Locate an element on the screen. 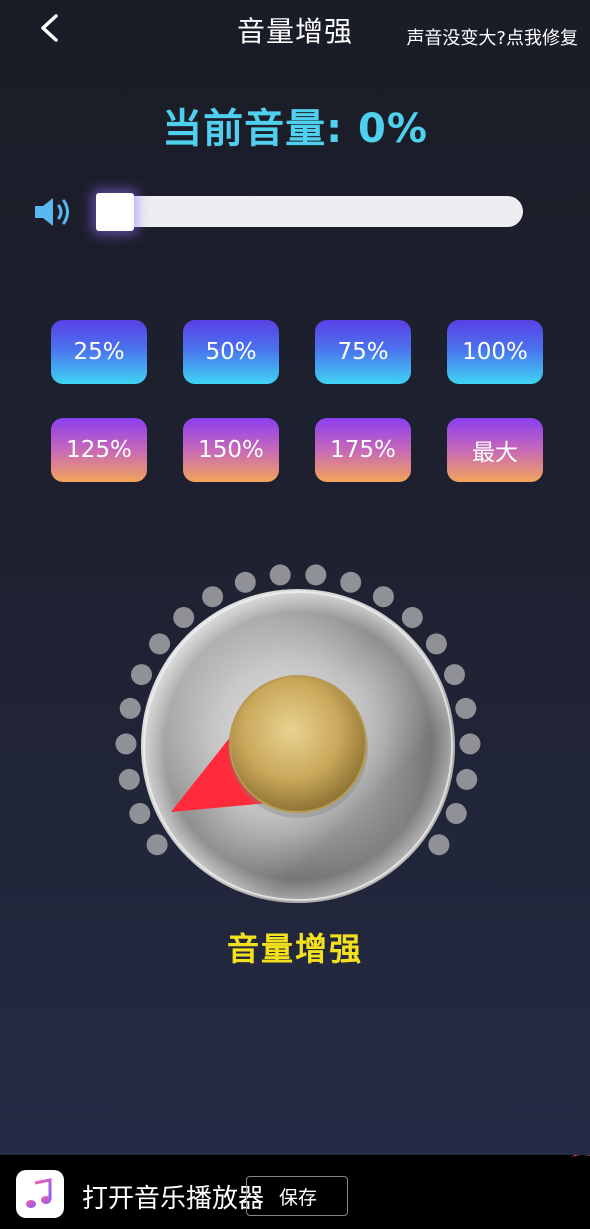 Image resolution: width=590 pixels, height=1229 pixels. ad-text: 打开音乐播放器 is located at coordinates (173, 1199).